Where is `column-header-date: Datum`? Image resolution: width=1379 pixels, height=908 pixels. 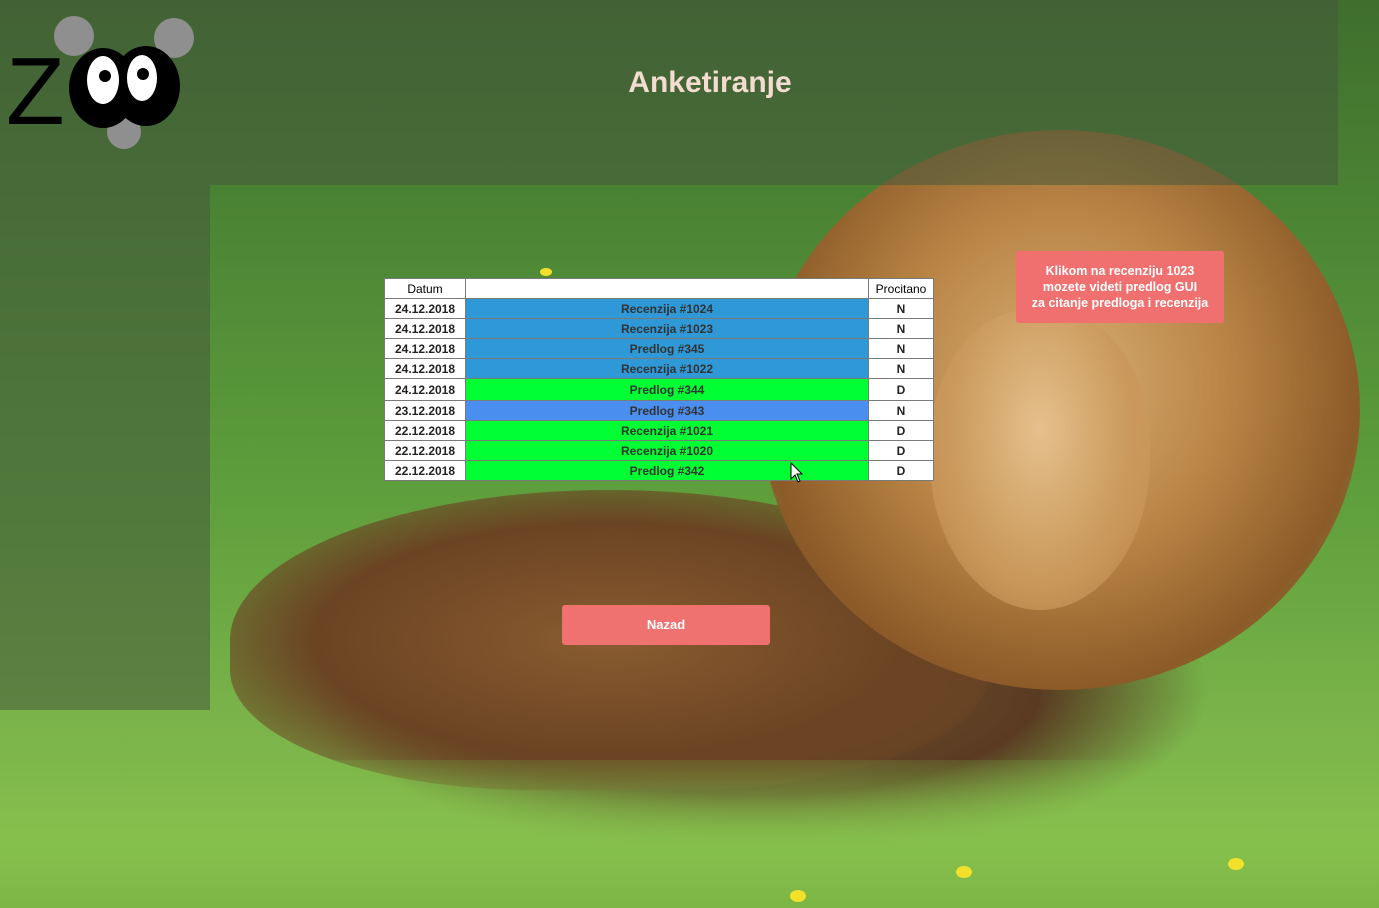 column-header-date: Datum is located at coordinates (425, 288).